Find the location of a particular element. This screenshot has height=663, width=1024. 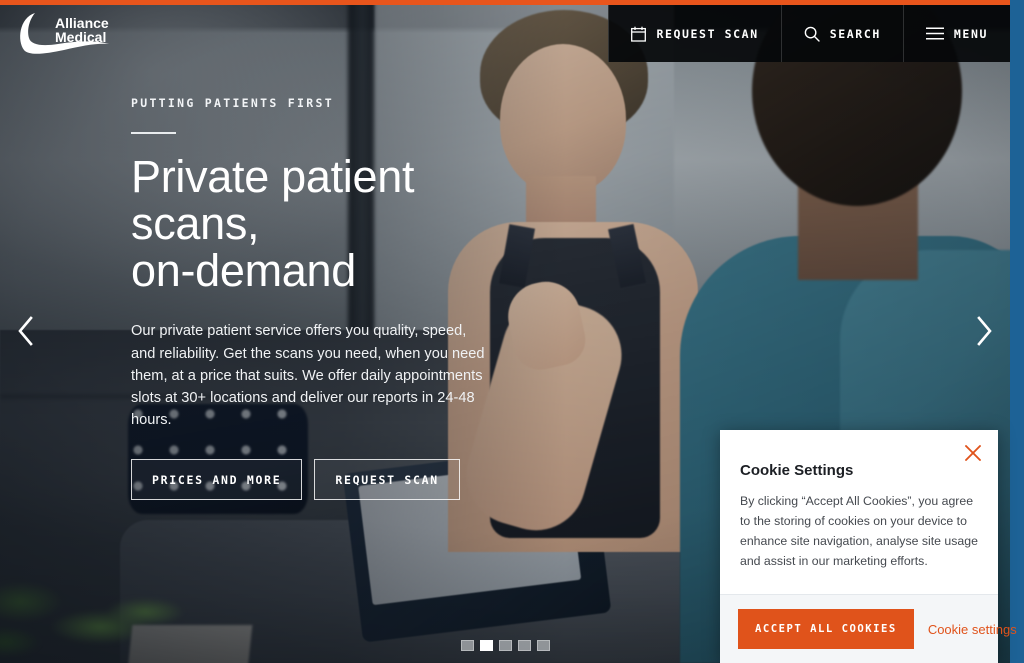

hero-divider-rule is located at coordinates (153, 133).